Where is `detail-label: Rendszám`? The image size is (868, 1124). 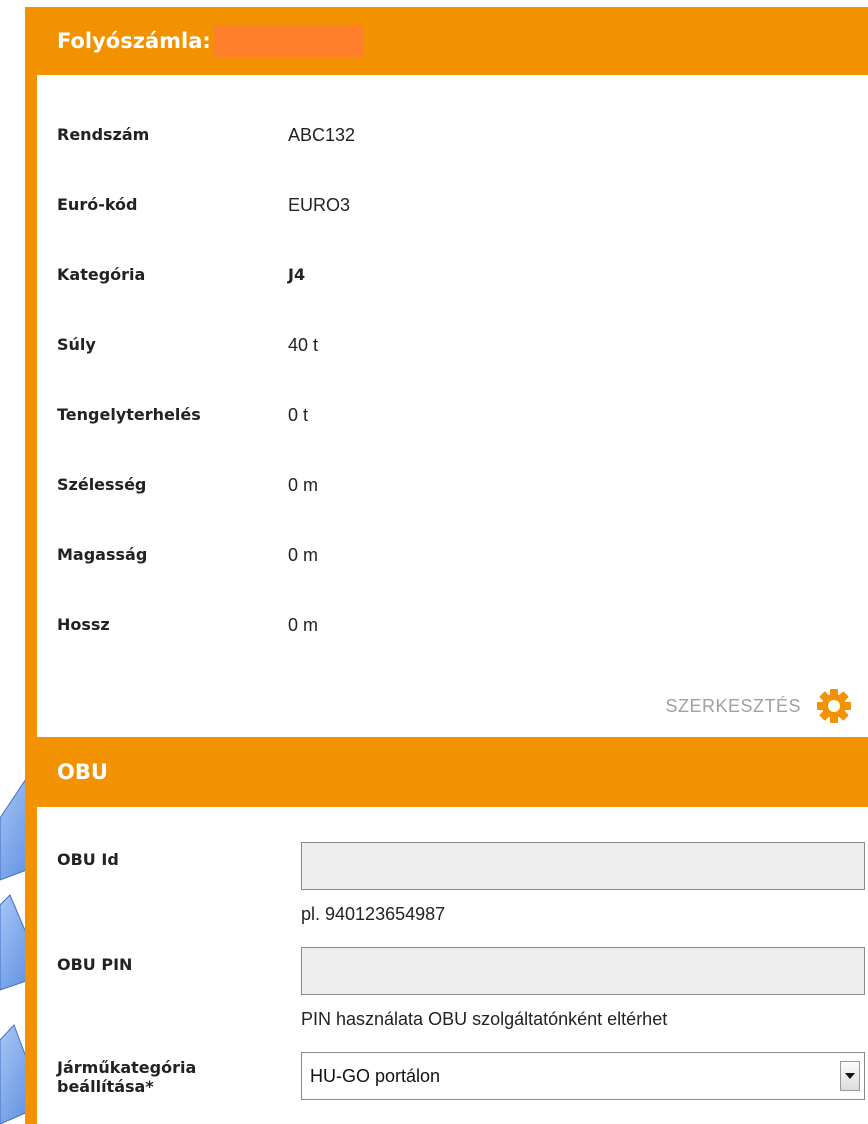
detail-label: Rendszám is located at coordinates (103, 134).